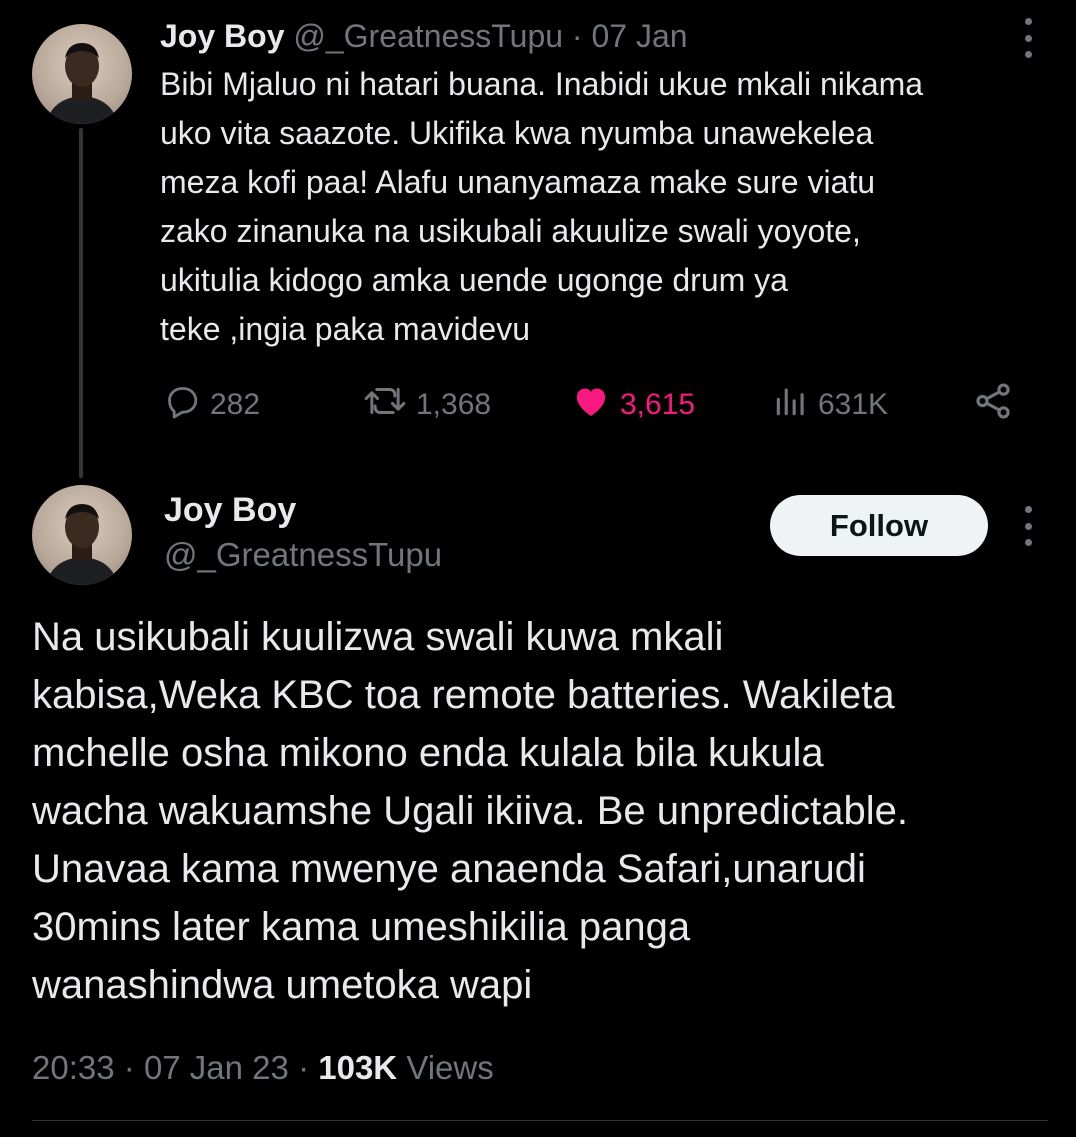  I want to click on reply-count: 282, so click(235, 404).